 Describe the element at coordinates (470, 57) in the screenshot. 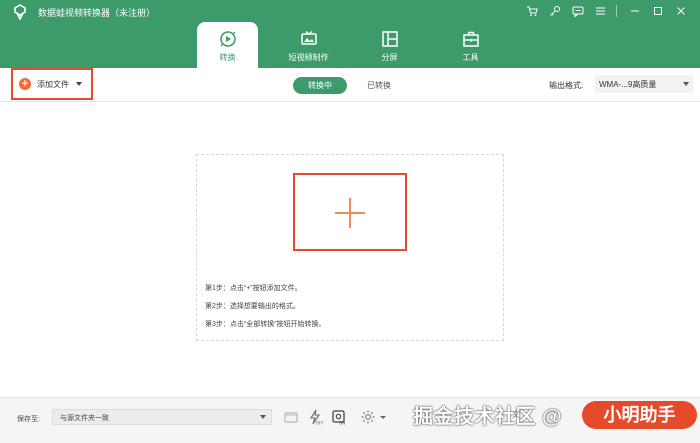

I see `tab-tools-label: 工具` at that location.